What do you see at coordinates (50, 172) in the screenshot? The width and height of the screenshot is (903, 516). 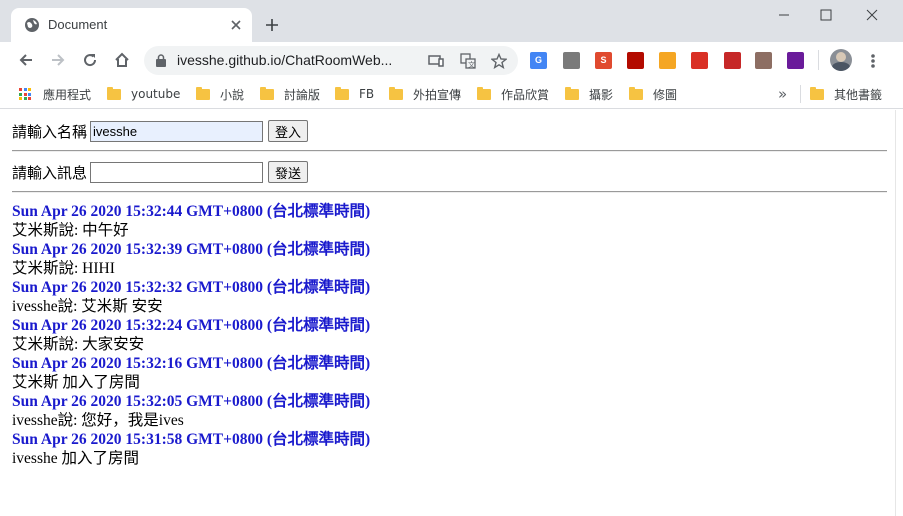 I see `message-label: 請輸入訊息` at bounding box center [50, 172].